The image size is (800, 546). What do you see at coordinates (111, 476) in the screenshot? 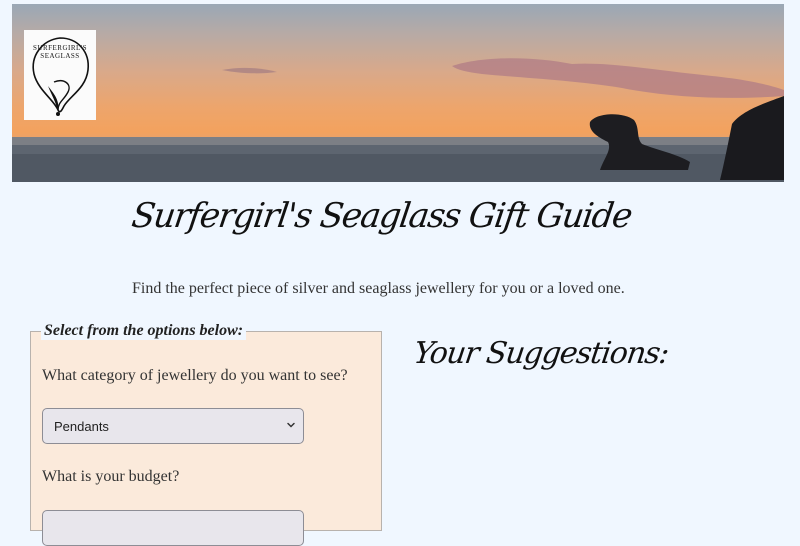
I see `budget-question-label: What is your budget?` at bounding box center [111, 476].